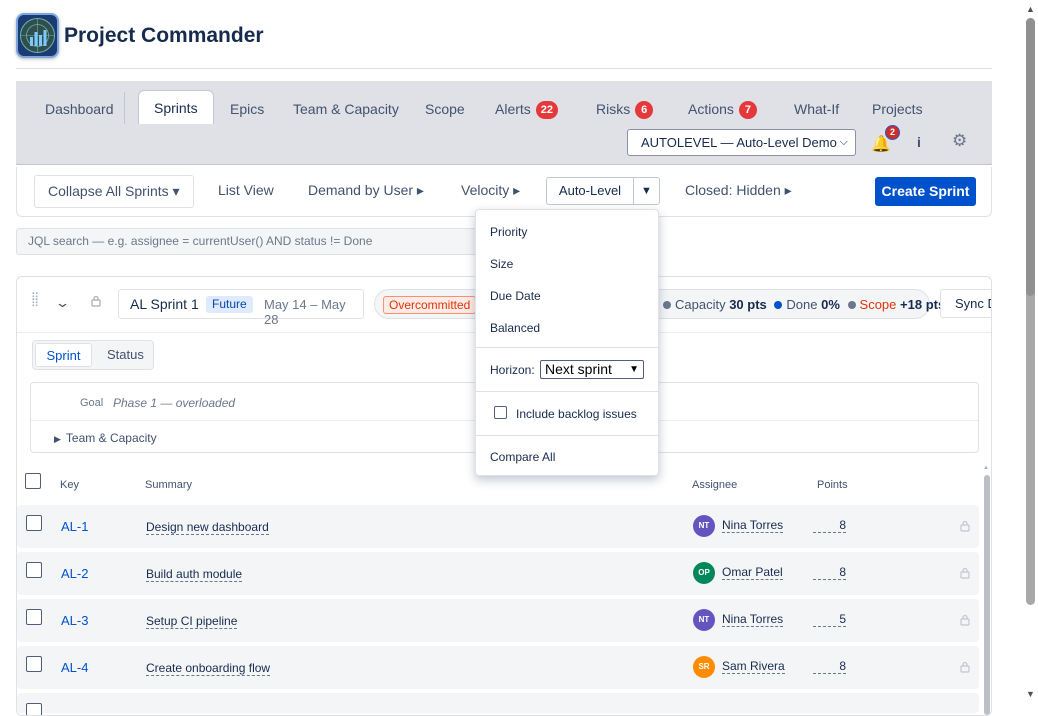 The image size is (1038, 716). Describe the element at coordinates (644, 110) in the screenshot. I see `risks-count-badge: 6` at that location.